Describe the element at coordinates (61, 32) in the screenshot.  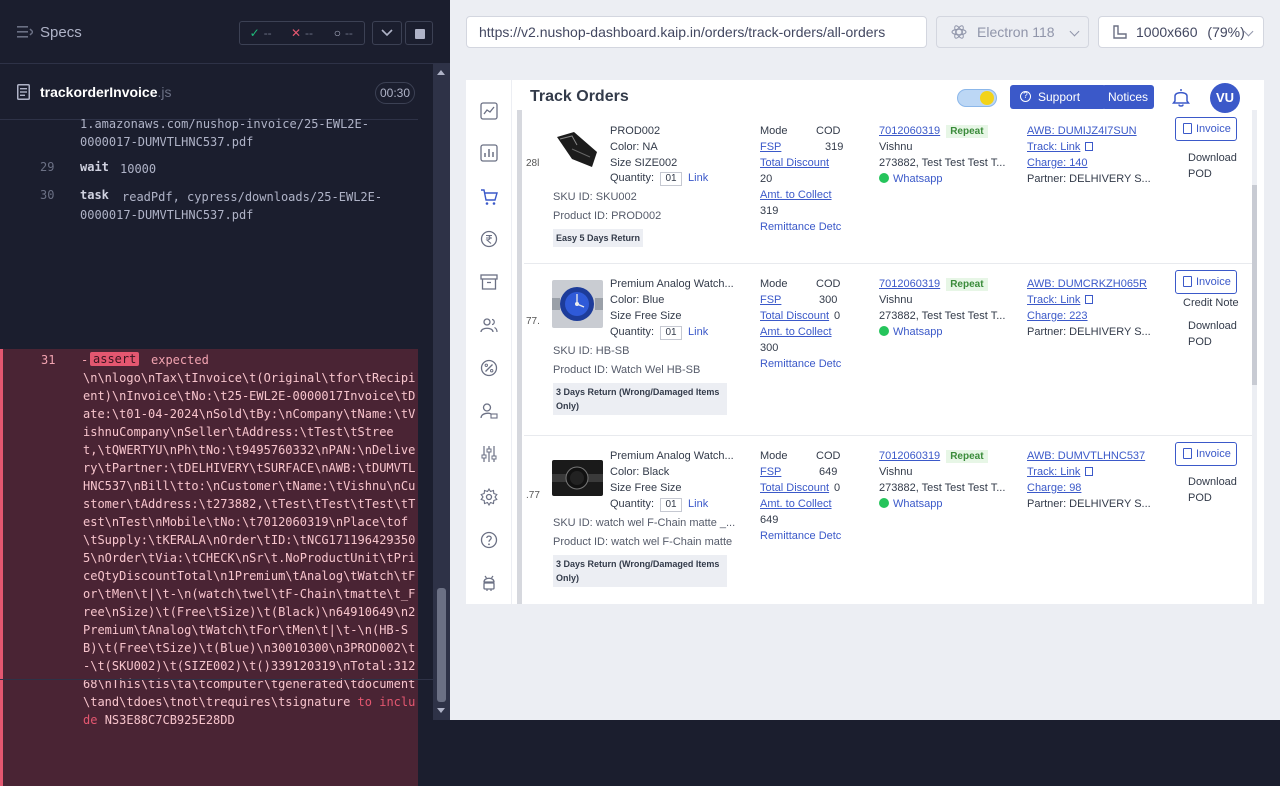
I see `specs-label: Specs` at that location.